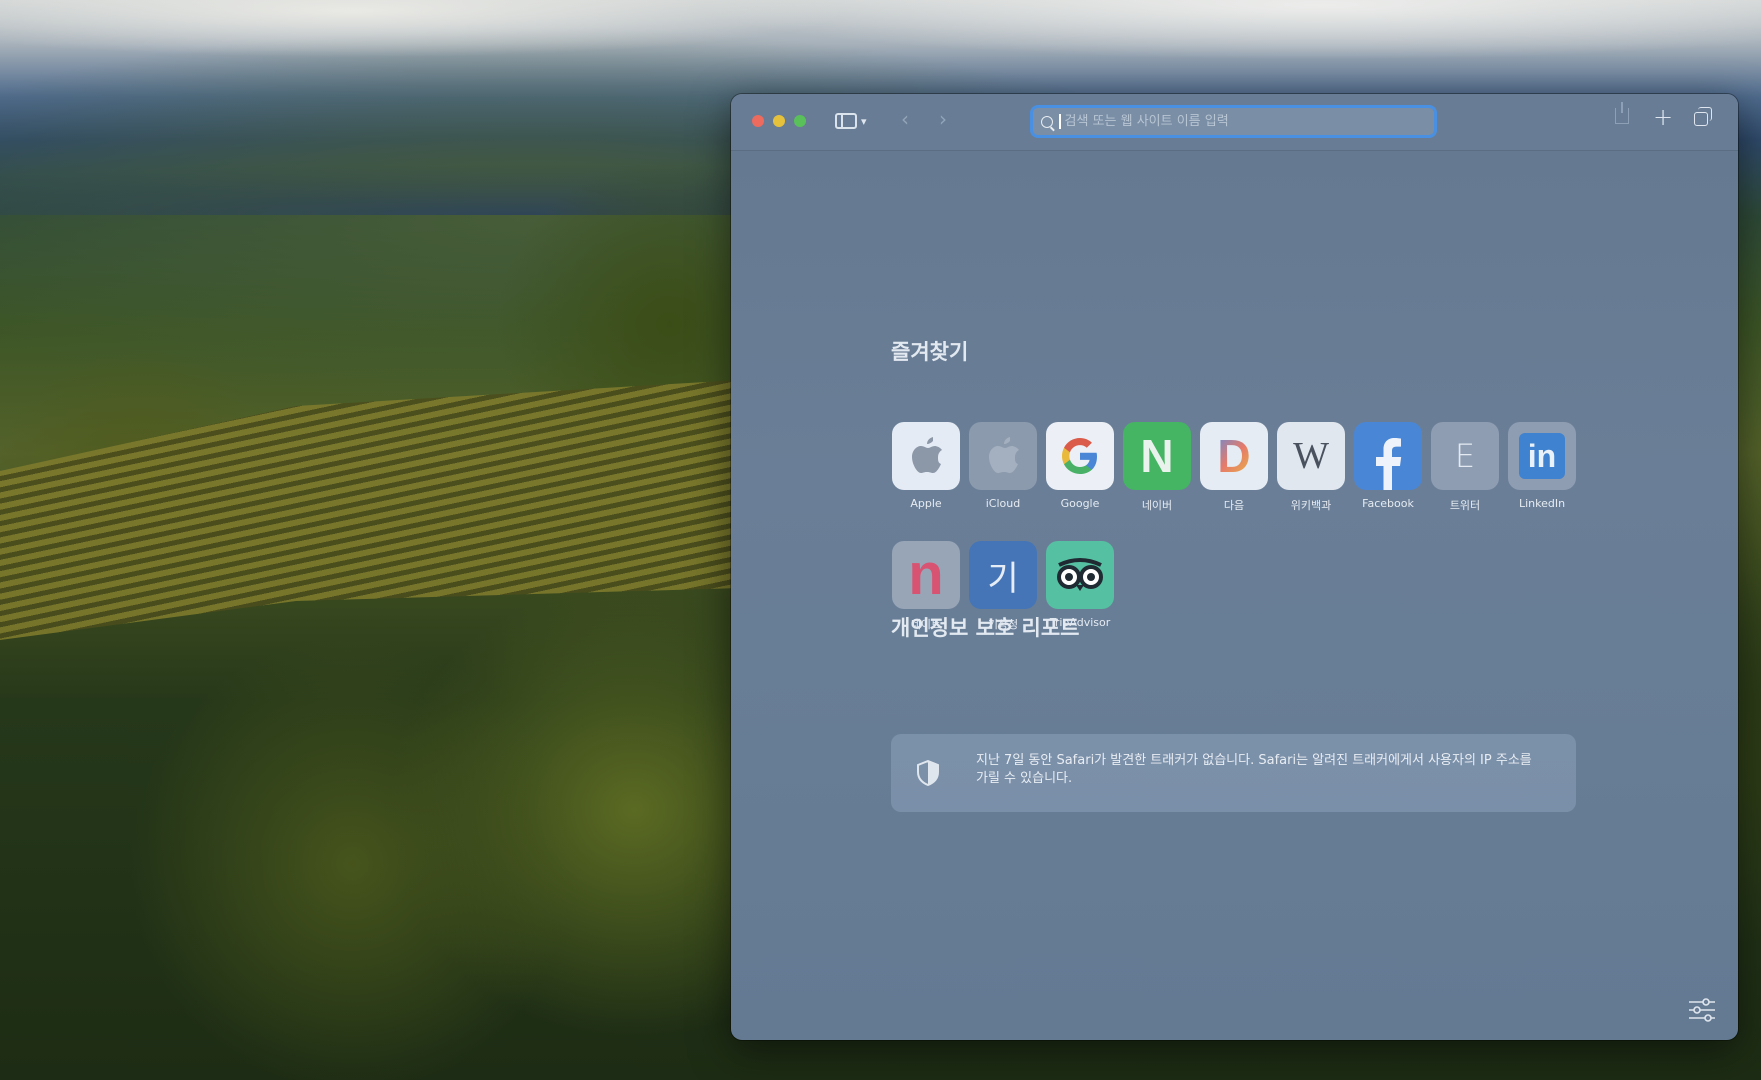  Describe the element at coordinates (1663, 117) in the screenshot. I see `new-tab-icon: +` at that location.